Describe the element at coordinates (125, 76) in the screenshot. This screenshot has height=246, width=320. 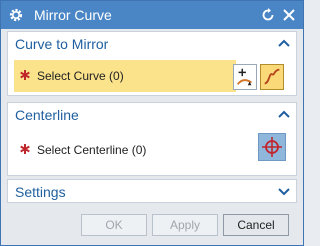
I see `select-curve-row: Select Curve (0)` at that location.